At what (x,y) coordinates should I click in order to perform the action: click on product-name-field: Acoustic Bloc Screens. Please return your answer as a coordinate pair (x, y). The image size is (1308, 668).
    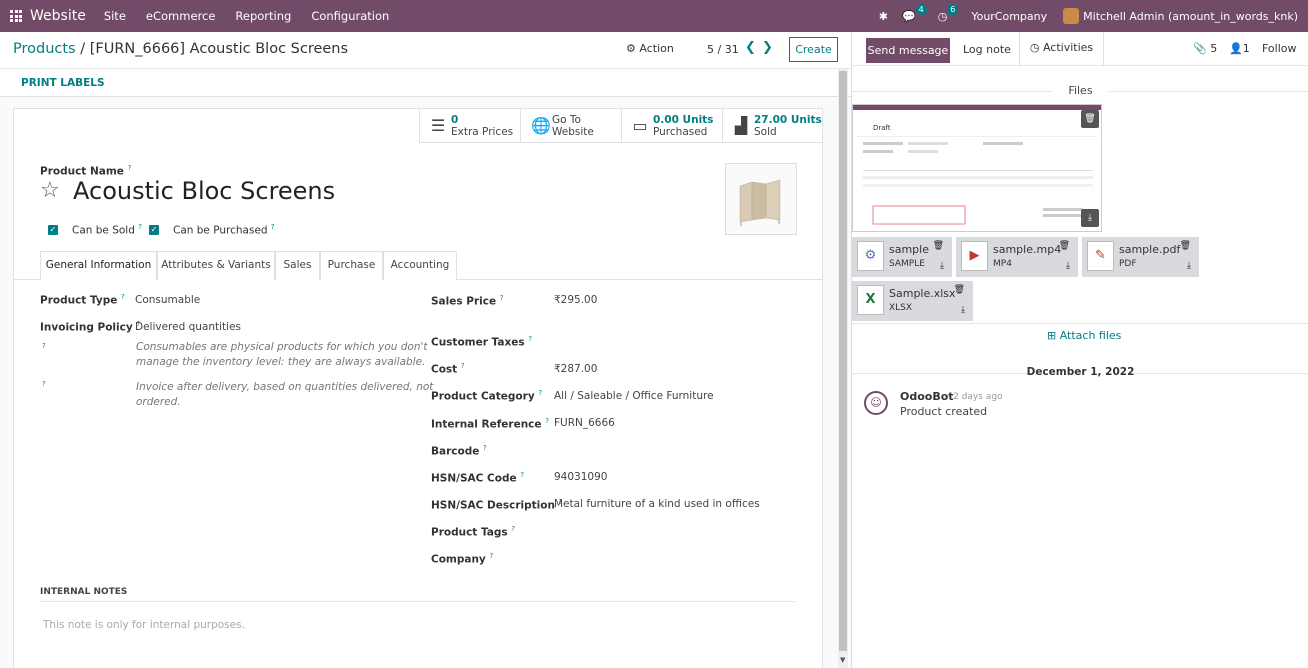
    Looking at the image, I should click on (204, 191).